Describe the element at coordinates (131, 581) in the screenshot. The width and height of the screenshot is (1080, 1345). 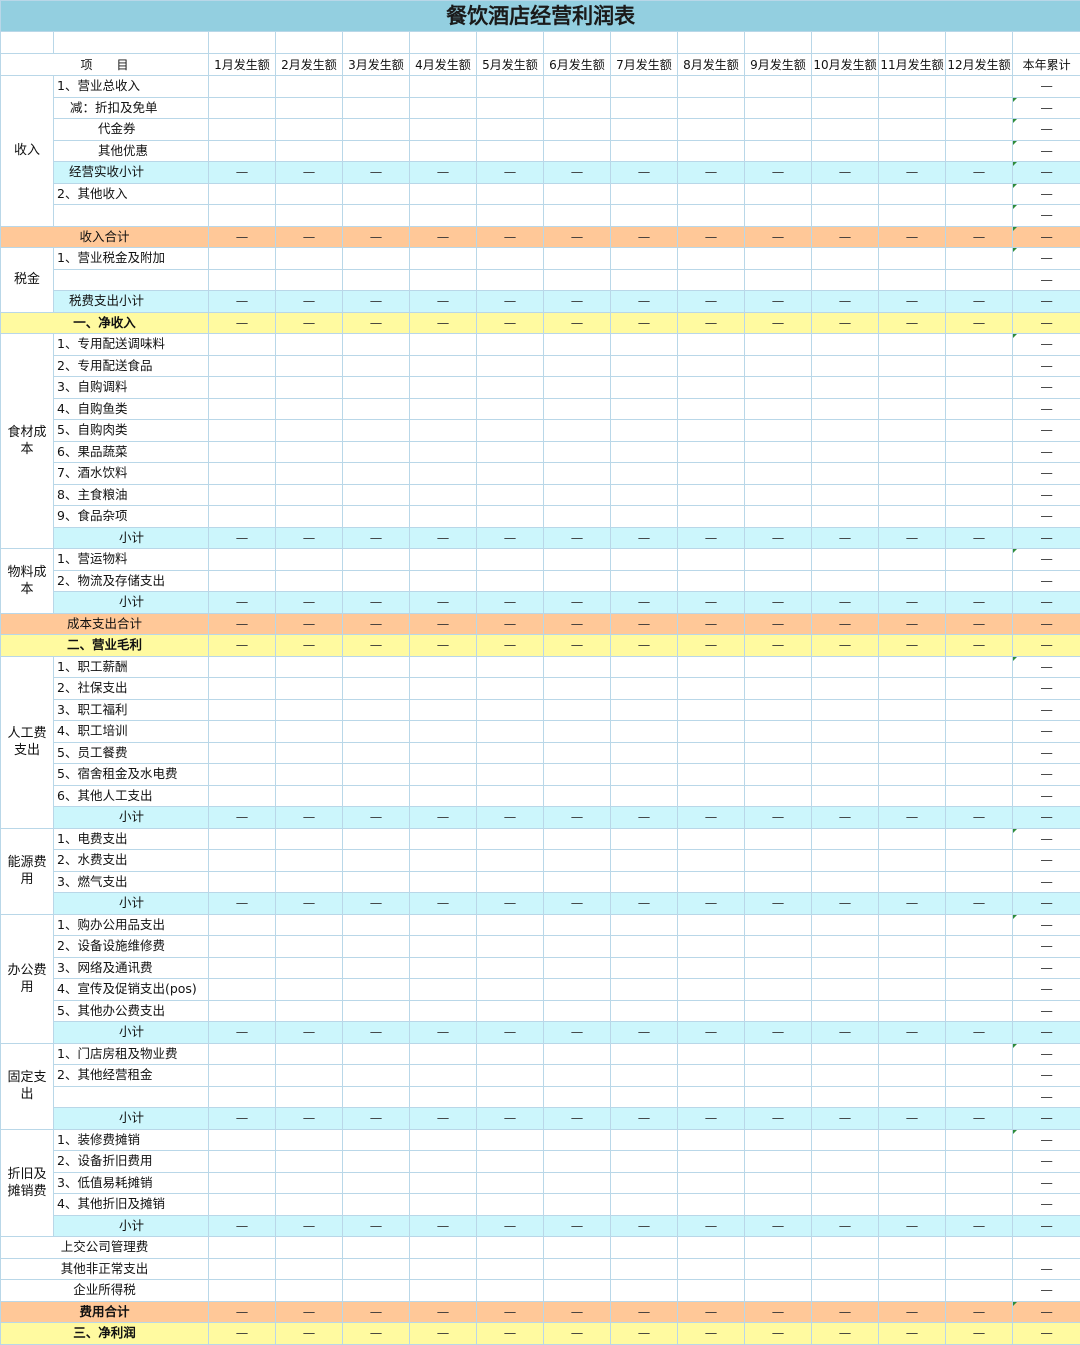
I see `row-label: 2、物流及存储支出` at that location.